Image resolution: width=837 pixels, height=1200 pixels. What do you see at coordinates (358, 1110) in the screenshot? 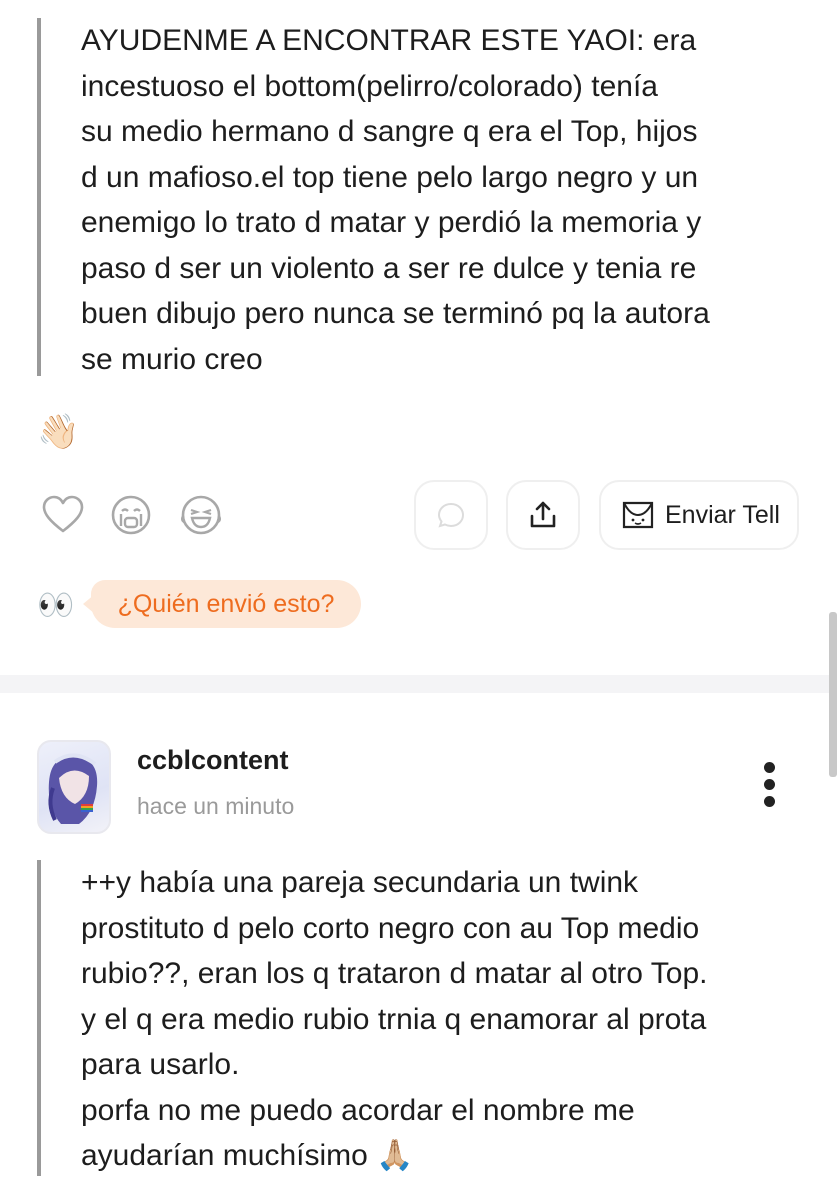
I see `post-text-line: porfa no me puedo acordar el nombre me` at bounding box center [358, 1110].